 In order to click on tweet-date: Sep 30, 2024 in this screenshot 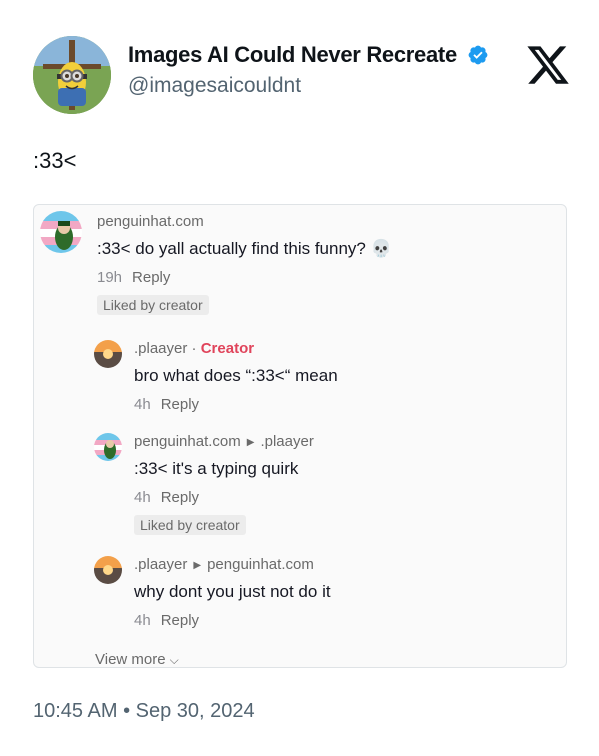, I will do `click(195, 711)`.